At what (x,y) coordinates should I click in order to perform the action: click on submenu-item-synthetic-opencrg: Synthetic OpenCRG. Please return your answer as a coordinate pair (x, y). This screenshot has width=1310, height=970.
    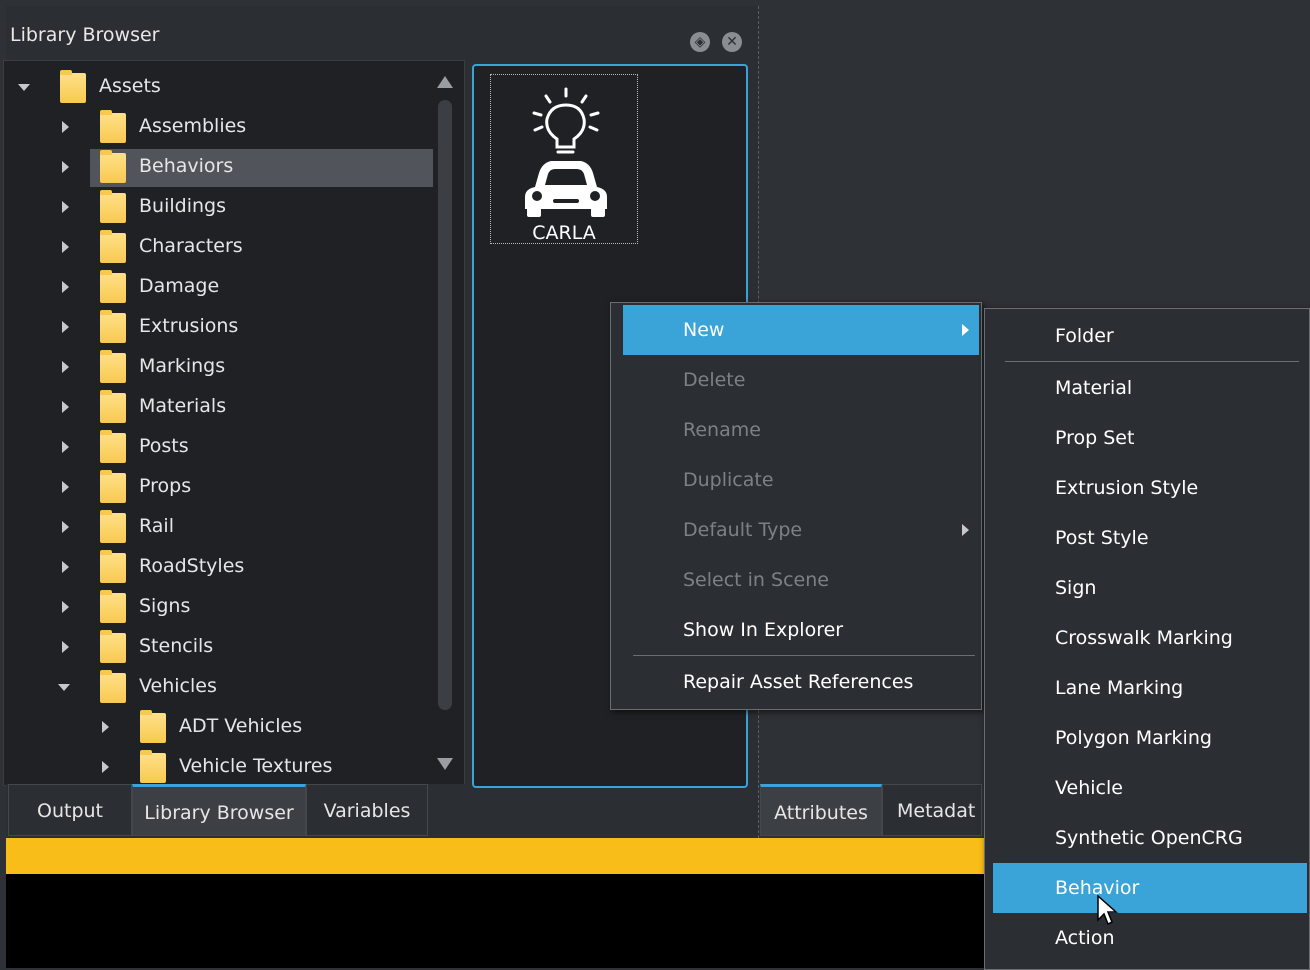
    Looking at the image, I should click on (1150, 838).